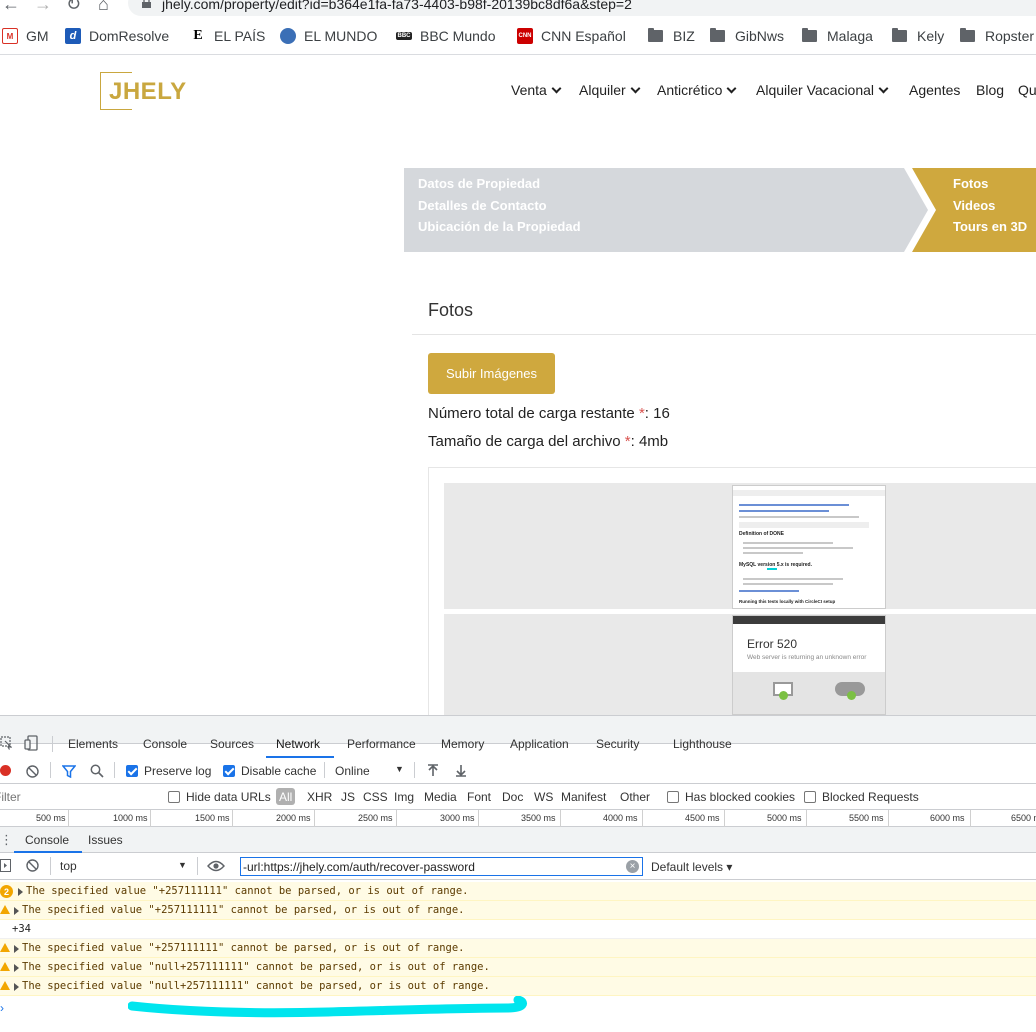 The width and height of the screenshot is (1036, 1032). Describe the element at coordinates (6, 743) in the screenshot. I see `inspect-element-icon` at that location.